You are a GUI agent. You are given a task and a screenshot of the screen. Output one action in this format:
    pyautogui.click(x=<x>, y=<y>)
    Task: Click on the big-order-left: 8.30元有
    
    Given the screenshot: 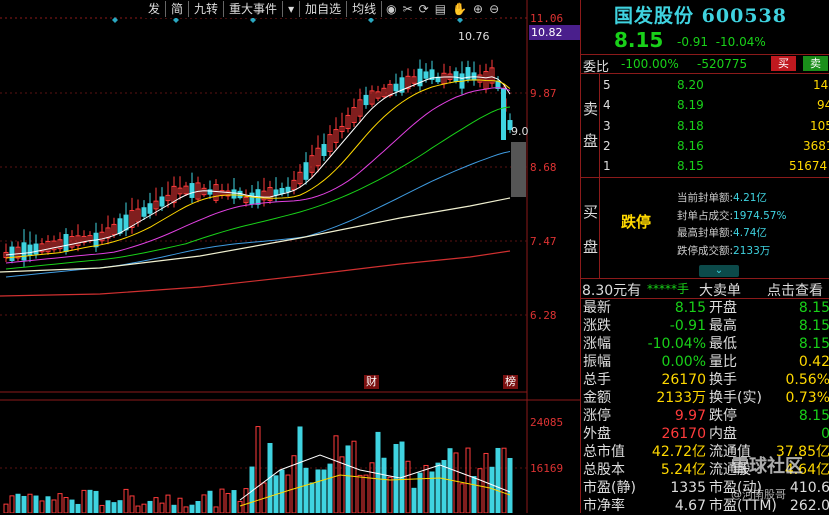 What is the action you would take?
    pyautogui.click(x=612, y=291)
    